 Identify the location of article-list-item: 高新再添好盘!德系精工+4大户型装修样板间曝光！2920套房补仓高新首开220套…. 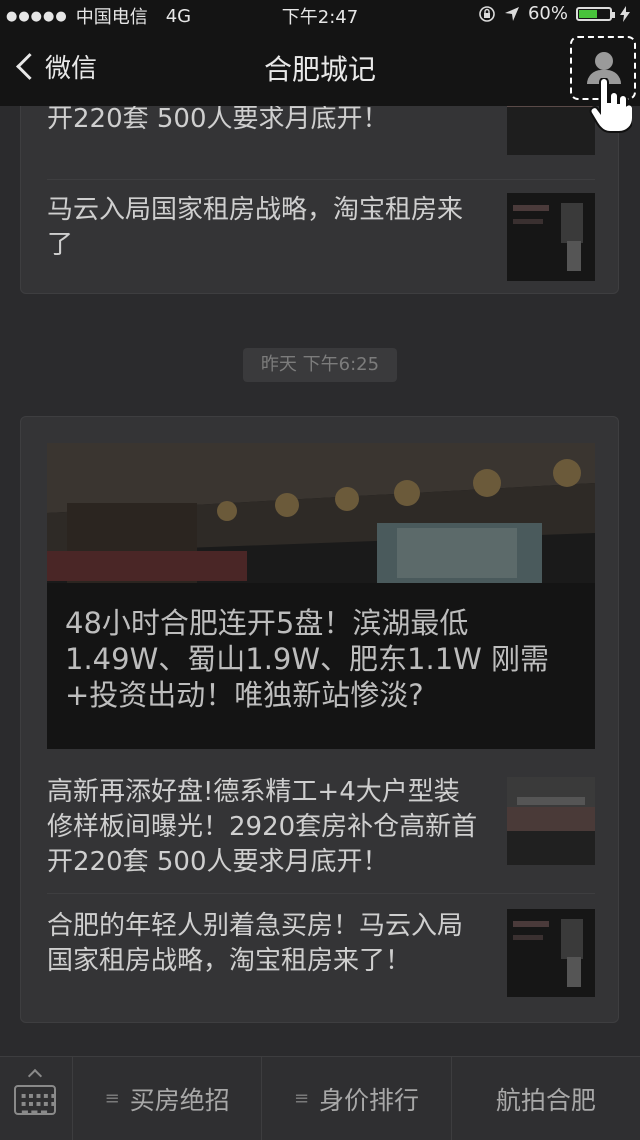
(321, 827).